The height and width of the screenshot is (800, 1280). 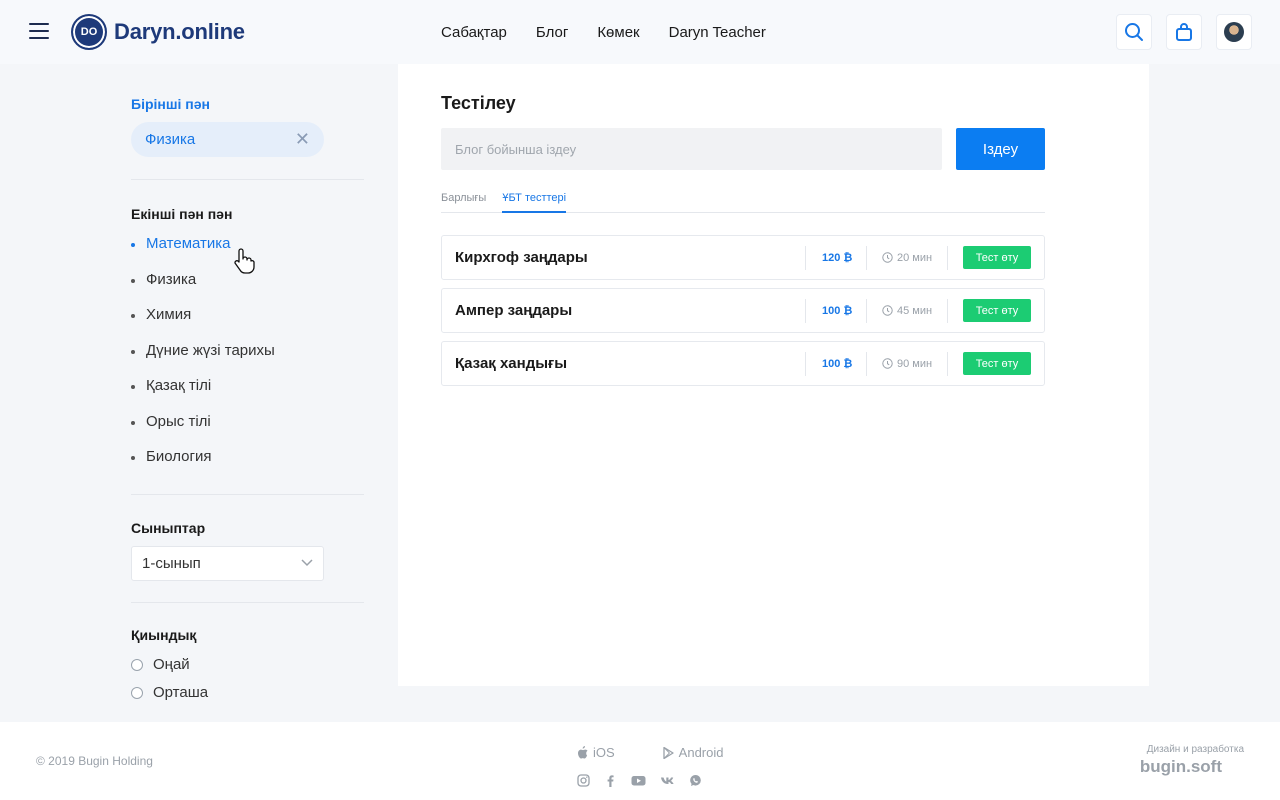 I want to click on whatsapp-icon, so click(x=695, y=780).